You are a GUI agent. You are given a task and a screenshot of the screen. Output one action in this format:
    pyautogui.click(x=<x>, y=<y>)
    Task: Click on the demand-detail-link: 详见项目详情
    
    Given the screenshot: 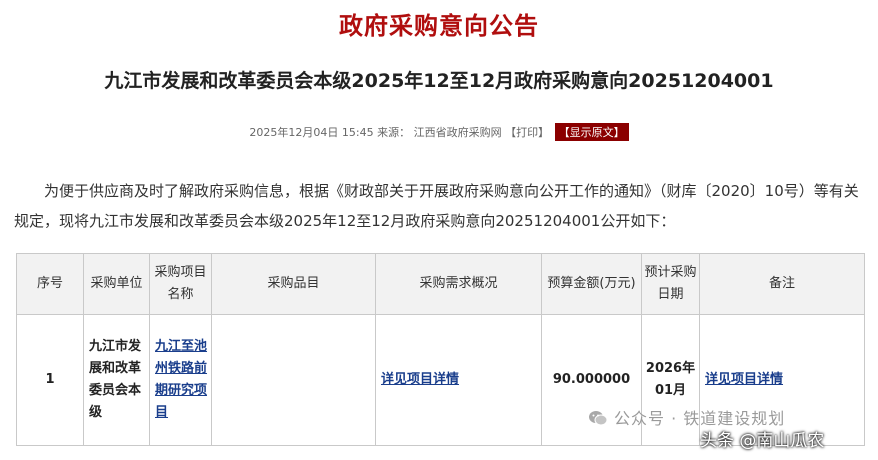 What is the action you would take?
    pyautogui.click(x=420, y=379)
    